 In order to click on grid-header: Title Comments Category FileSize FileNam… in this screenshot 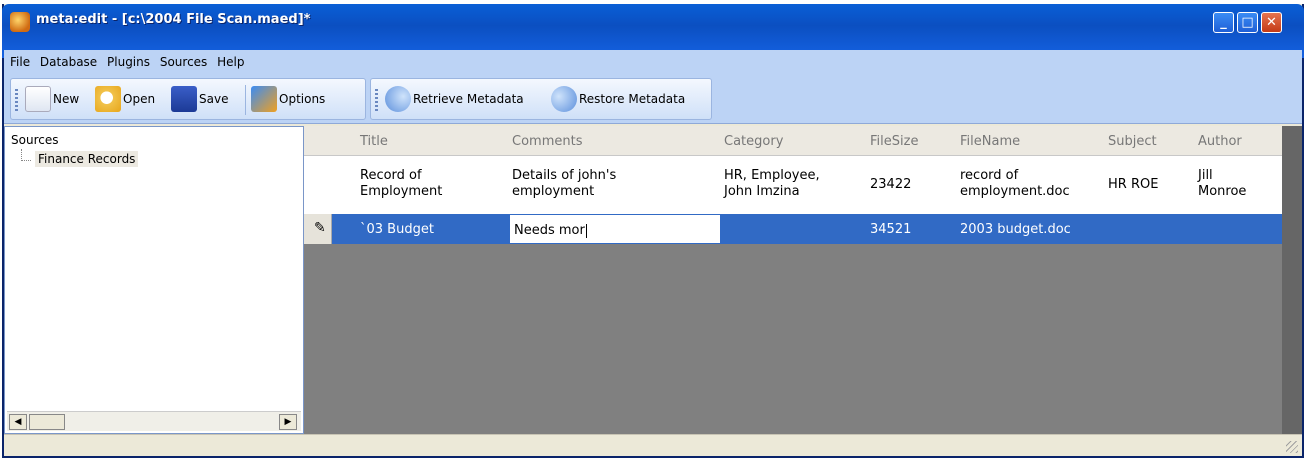, I will do `click(793, 141)`.